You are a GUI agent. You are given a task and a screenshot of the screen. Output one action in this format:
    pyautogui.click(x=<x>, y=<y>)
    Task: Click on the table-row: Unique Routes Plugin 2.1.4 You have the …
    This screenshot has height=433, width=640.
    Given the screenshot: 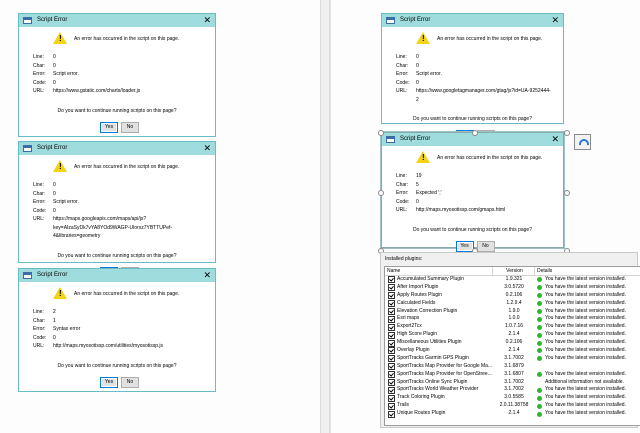 What is the action you would take?
    pyautogui.click(x=512, y=414)
    